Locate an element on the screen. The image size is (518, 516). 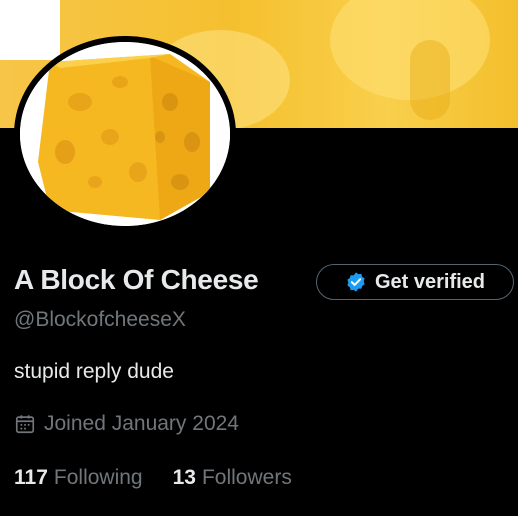
cheese-block-image is located at coordinates (125, 134).